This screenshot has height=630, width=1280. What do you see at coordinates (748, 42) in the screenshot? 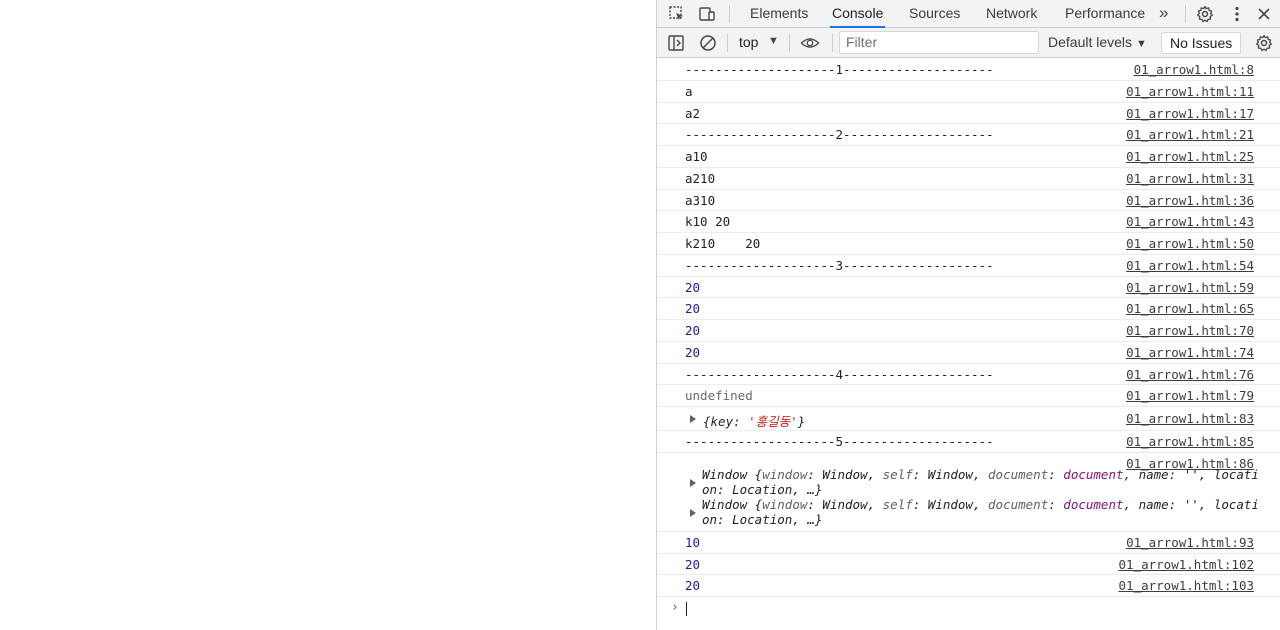
I see `context-selector: top` at bounding box center [748, 42].